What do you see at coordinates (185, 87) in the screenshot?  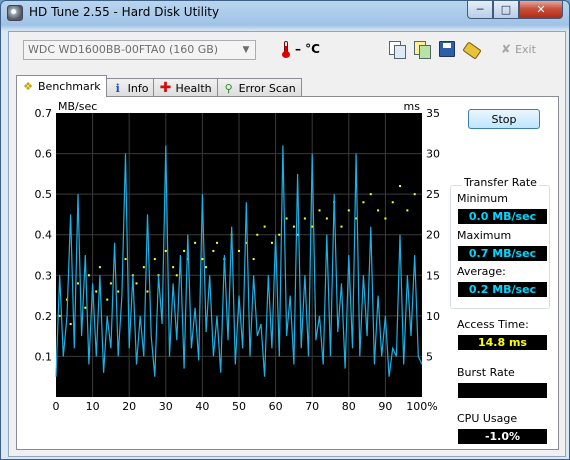 I see `tab-health: ✚ Health` at bounding box center [185, 87].